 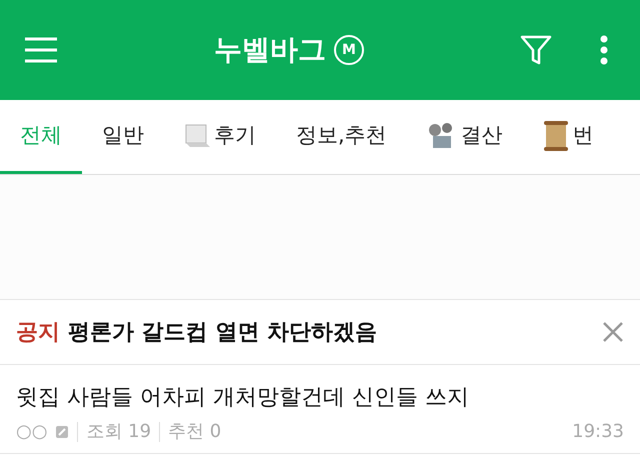 What do you see at coordinates (123, 137) in the screenshot?
I see `category-tab: 일반` at bounding box center [123, 137].